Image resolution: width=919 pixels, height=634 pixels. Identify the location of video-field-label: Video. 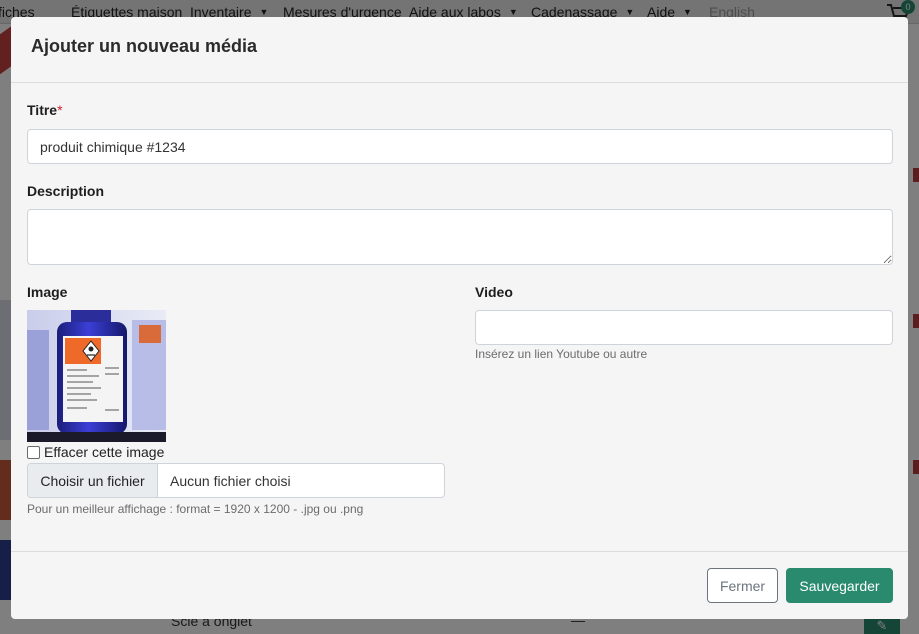
(494, 292).